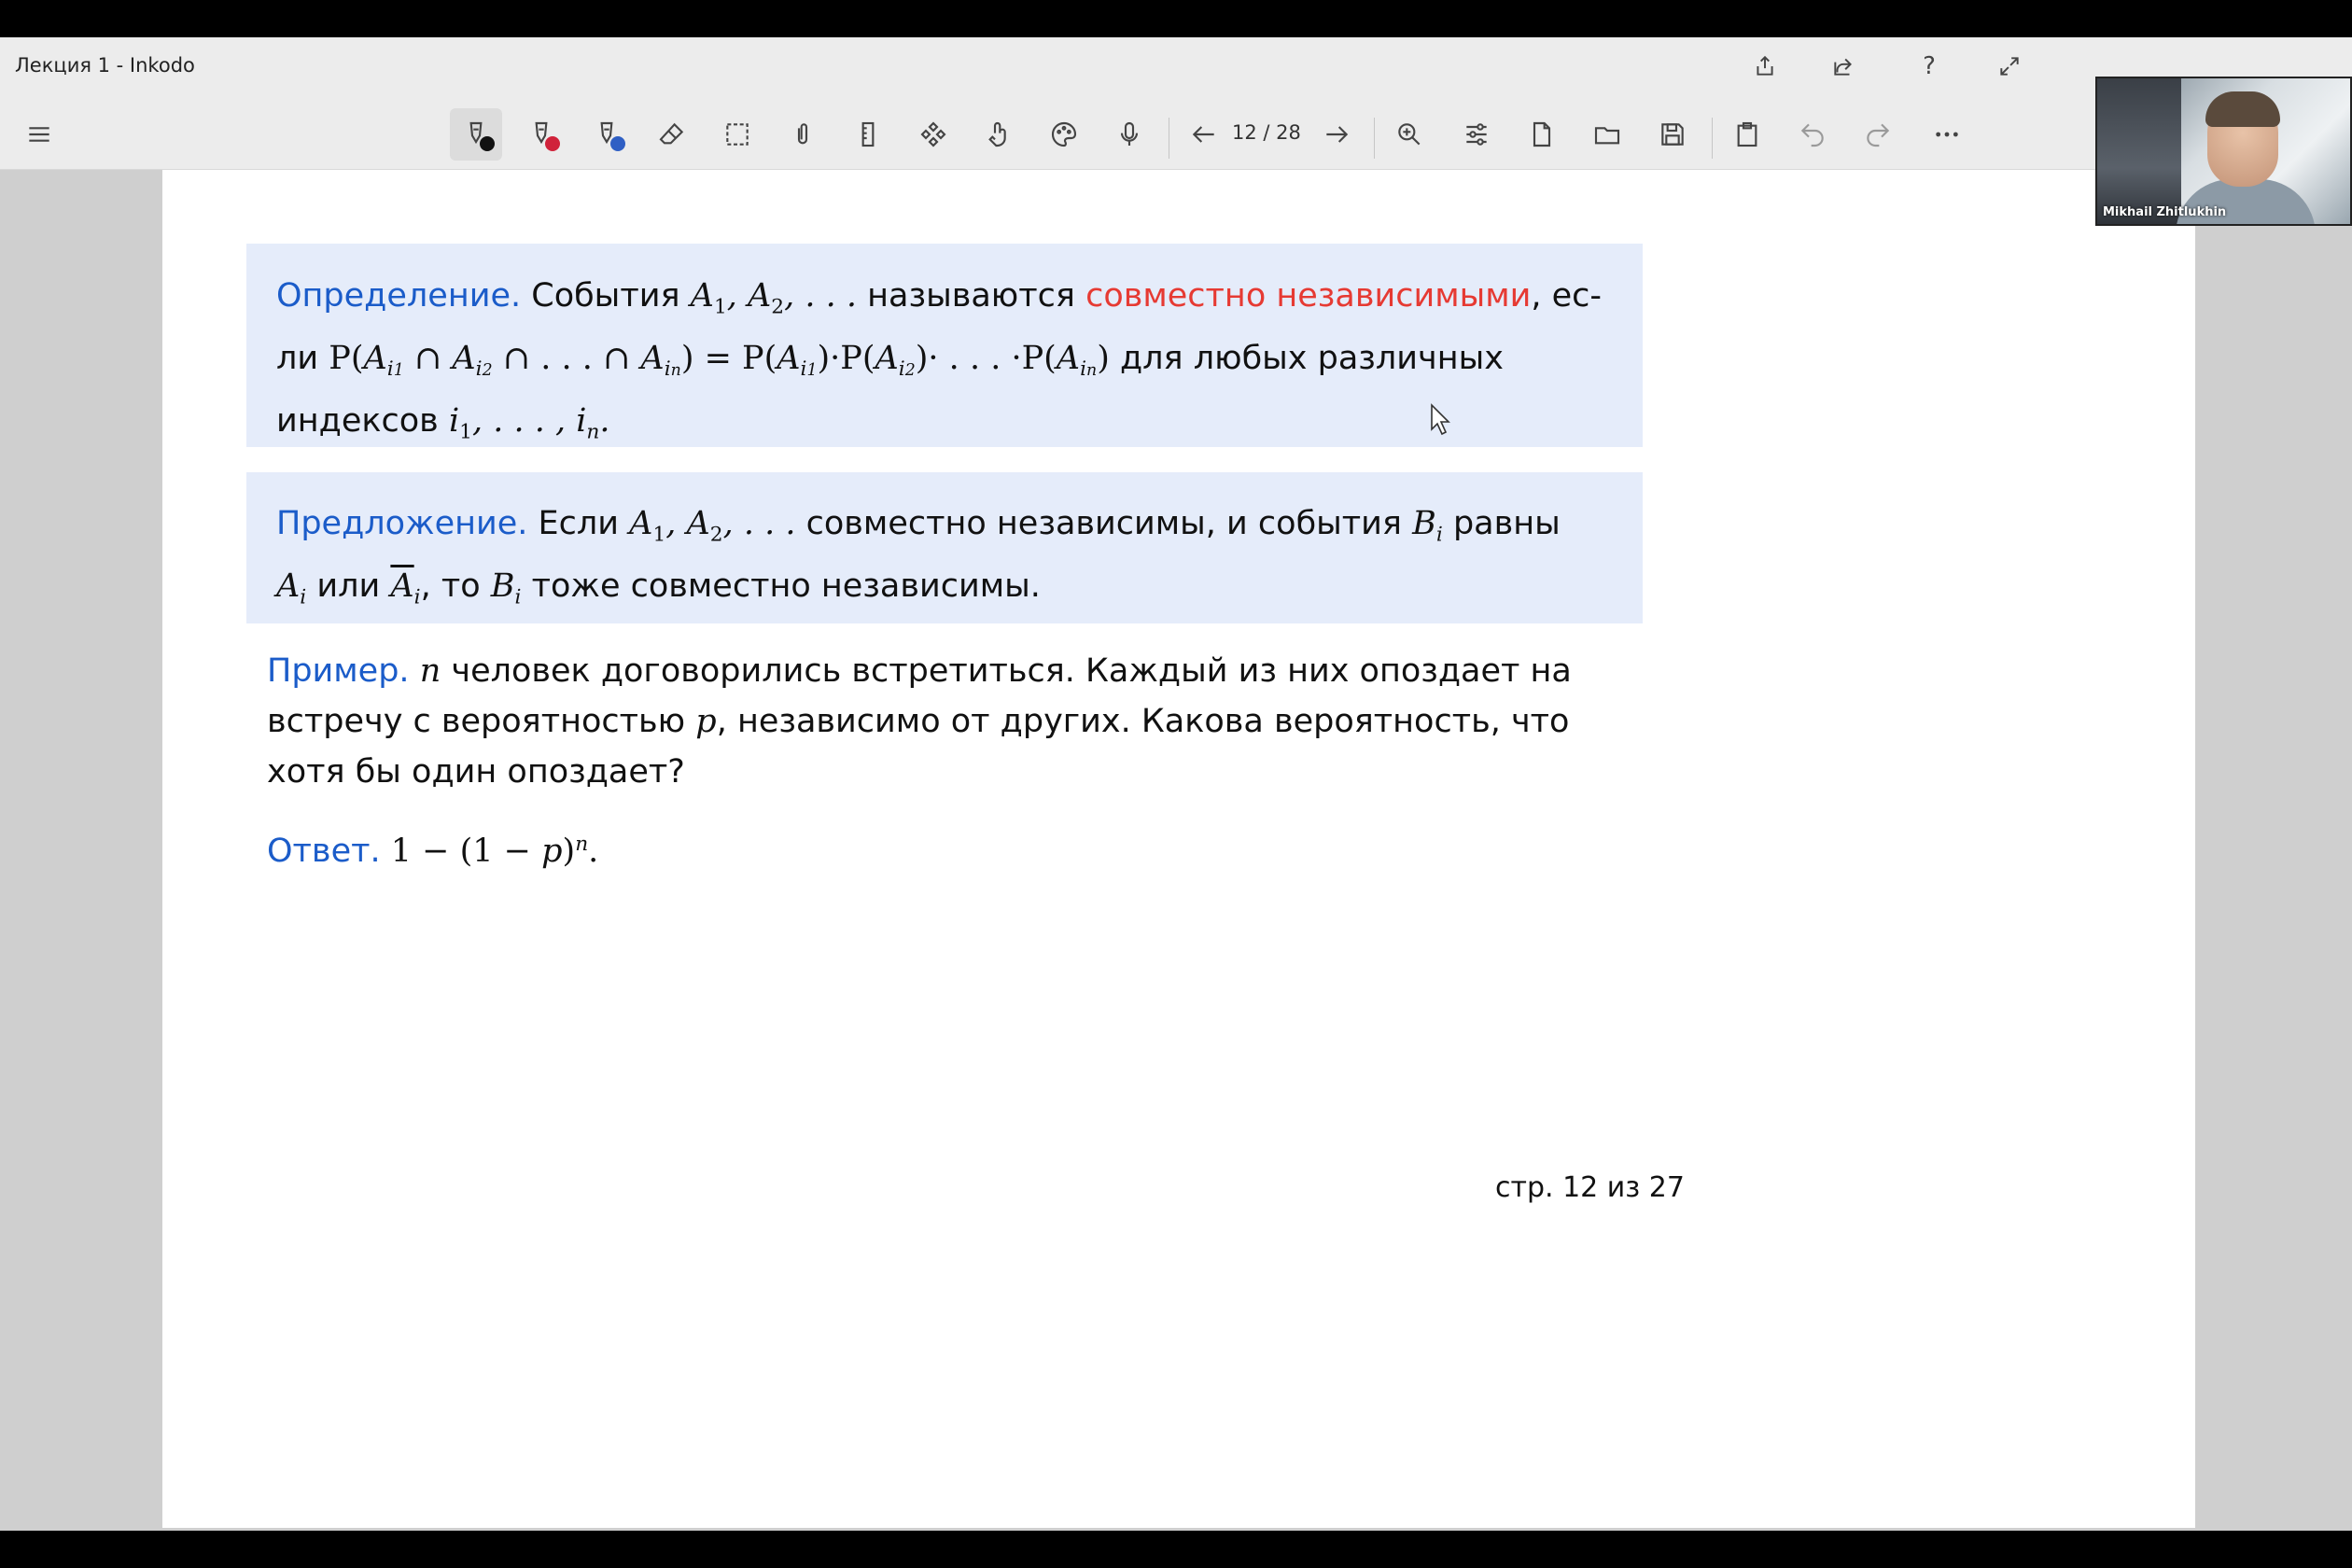 This screenshot has width=2352, height=1568. Describe the element at coordinates (494, 851) in the screenshot. I see `math-expression: 1 − (1 − p)n.` at that location.